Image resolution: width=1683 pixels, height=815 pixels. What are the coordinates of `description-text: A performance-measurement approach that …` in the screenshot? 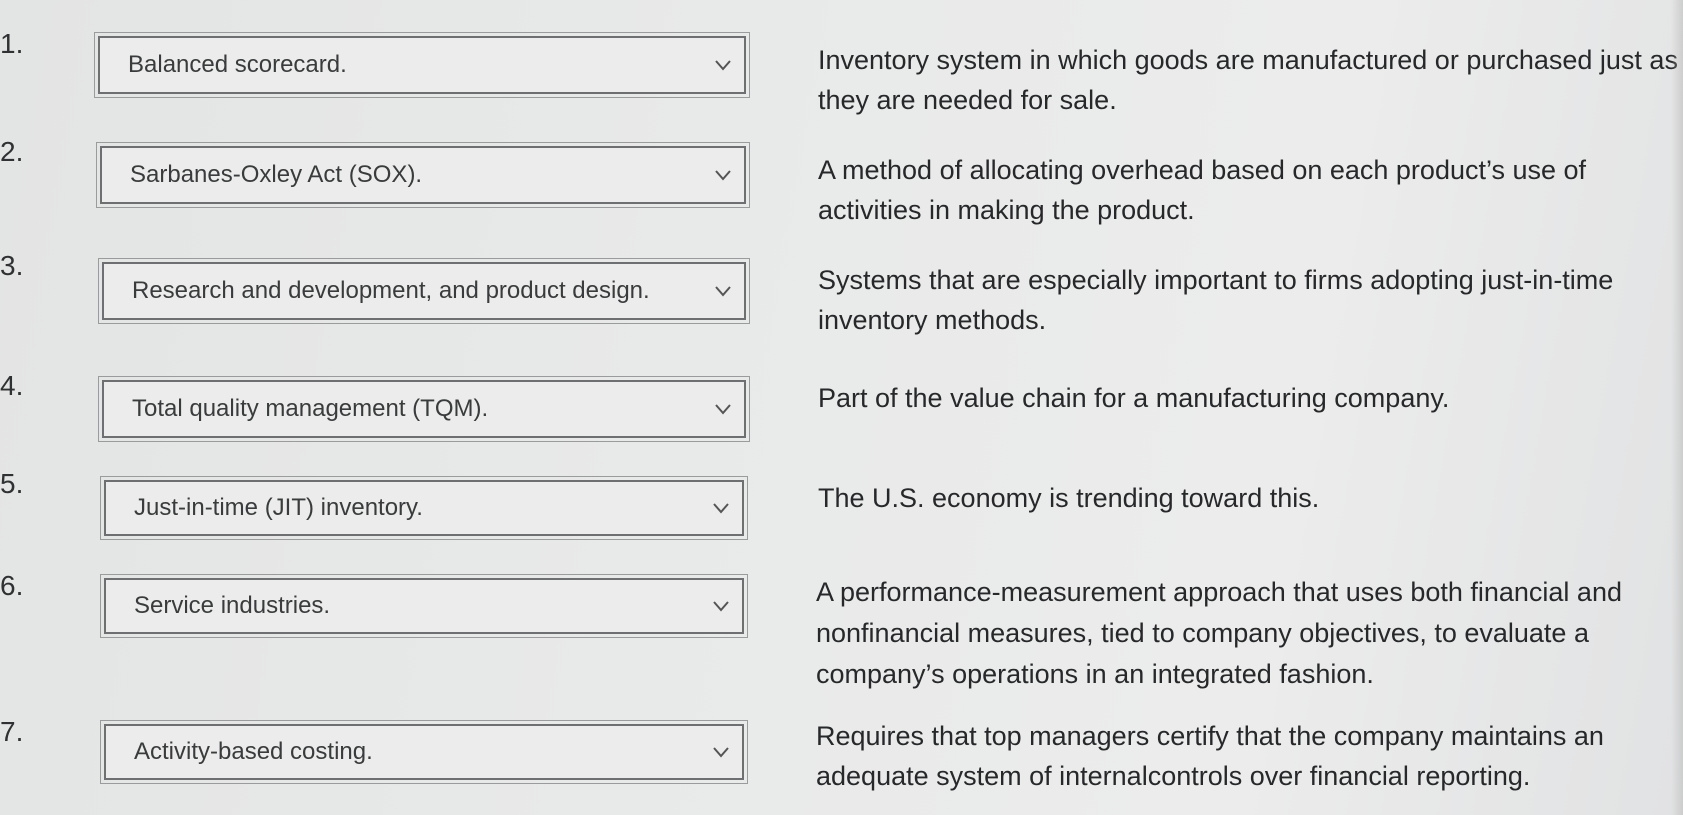 It's located at (1219, 633).